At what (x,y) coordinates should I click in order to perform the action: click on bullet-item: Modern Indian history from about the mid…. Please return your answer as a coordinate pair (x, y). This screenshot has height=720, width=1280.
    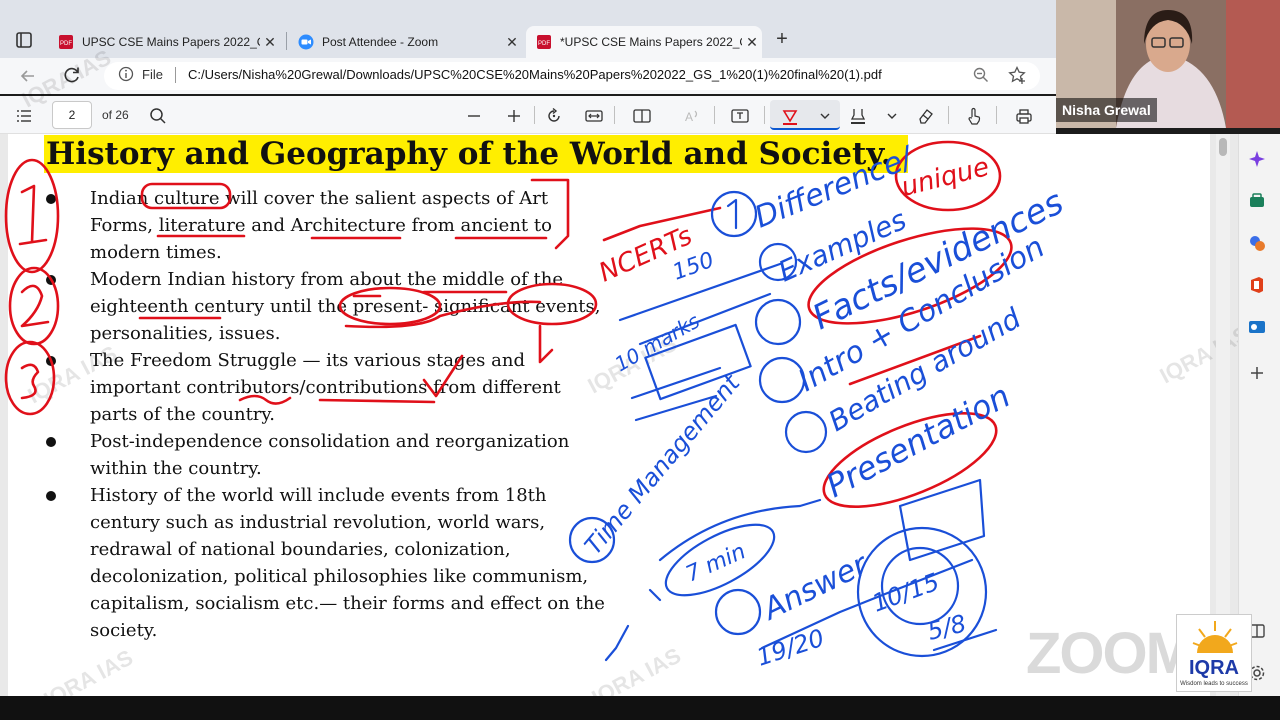
    Looking at the image, I should click on (345, 306).